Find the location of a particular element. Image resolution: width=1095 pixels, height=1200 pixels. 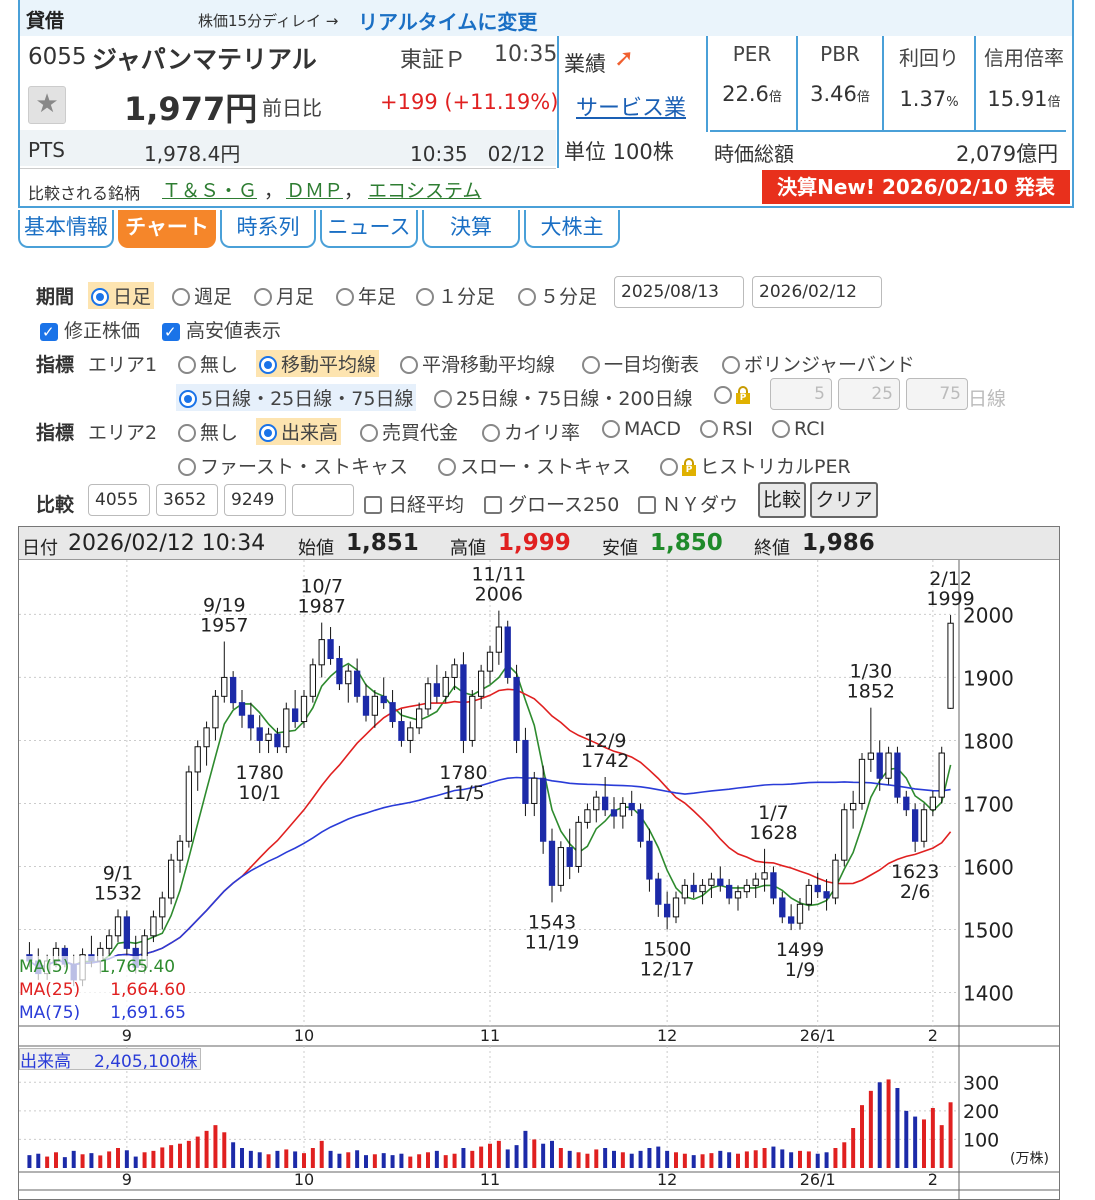

kessan-badge: 決算New! 2026/02/10 発表 is located at coordinates (916, 187).